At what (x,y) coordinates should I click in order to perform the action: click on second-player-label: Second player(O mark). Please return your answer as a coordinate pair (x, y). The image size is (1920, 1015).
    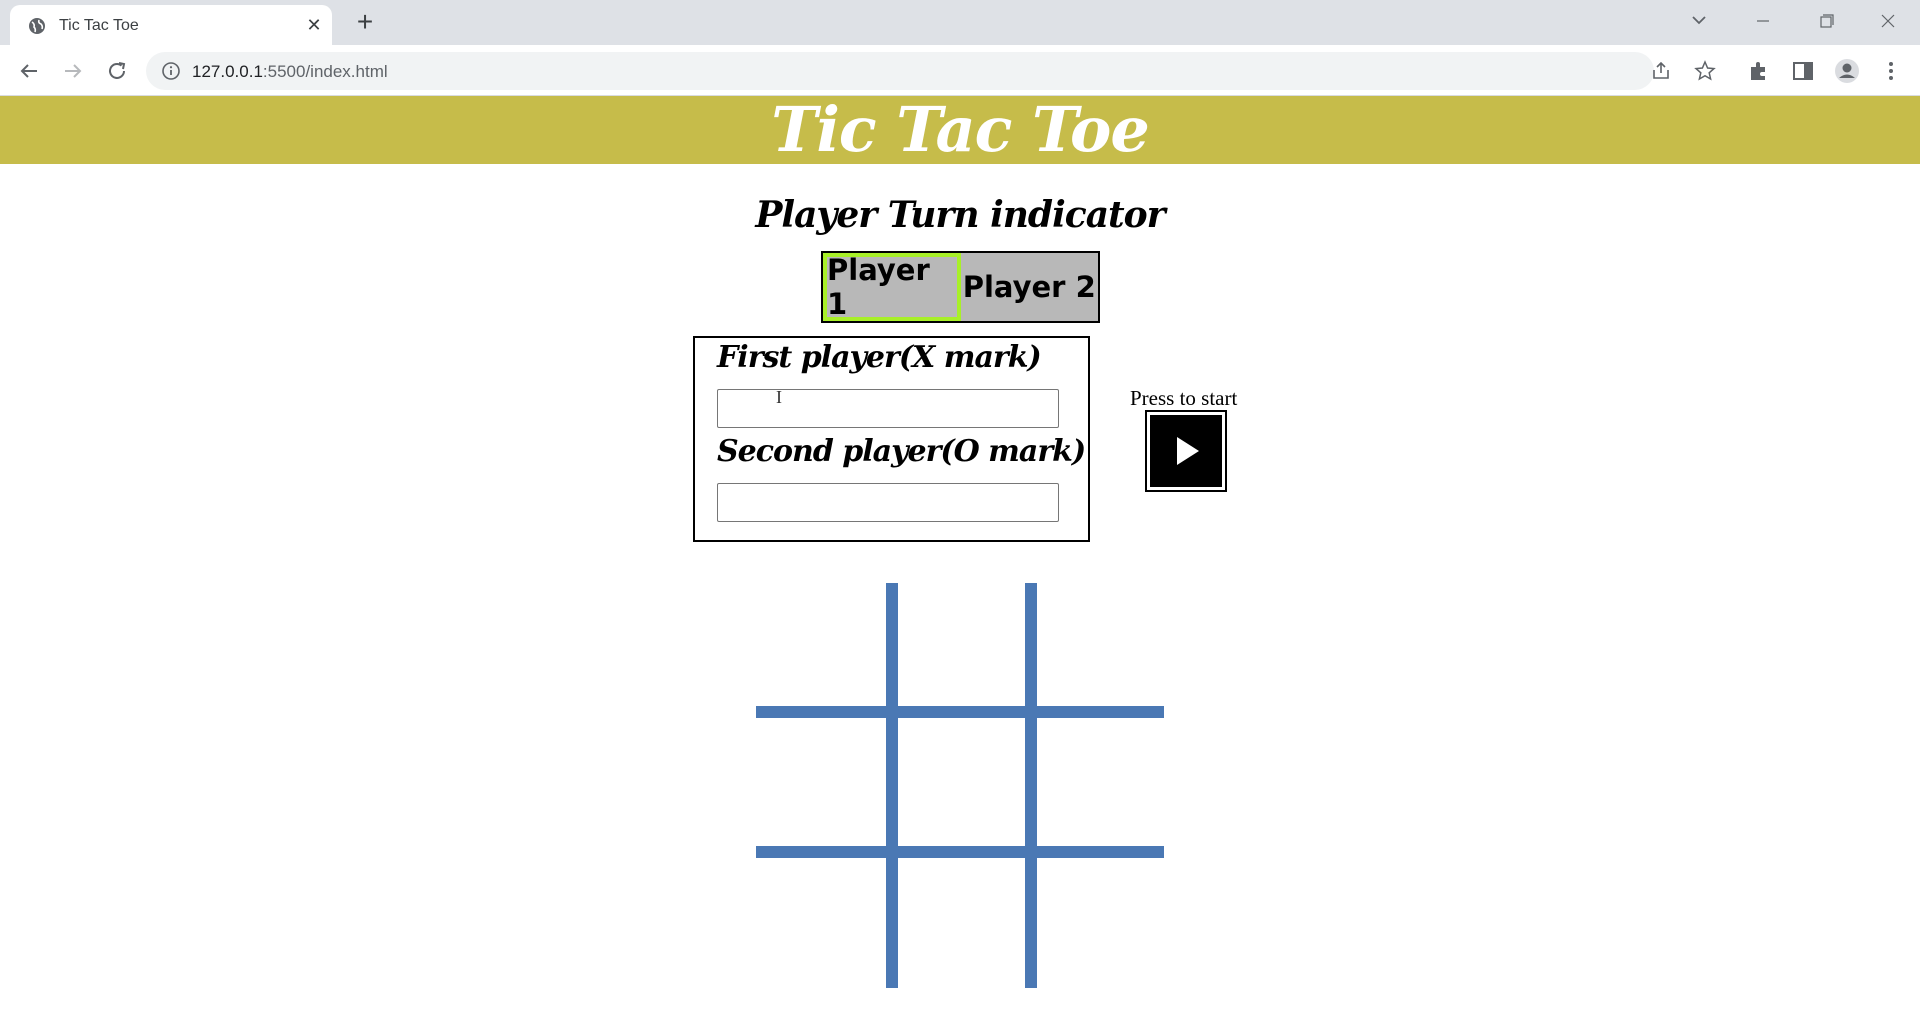
    Looking at the image, I should click on (901, 451).